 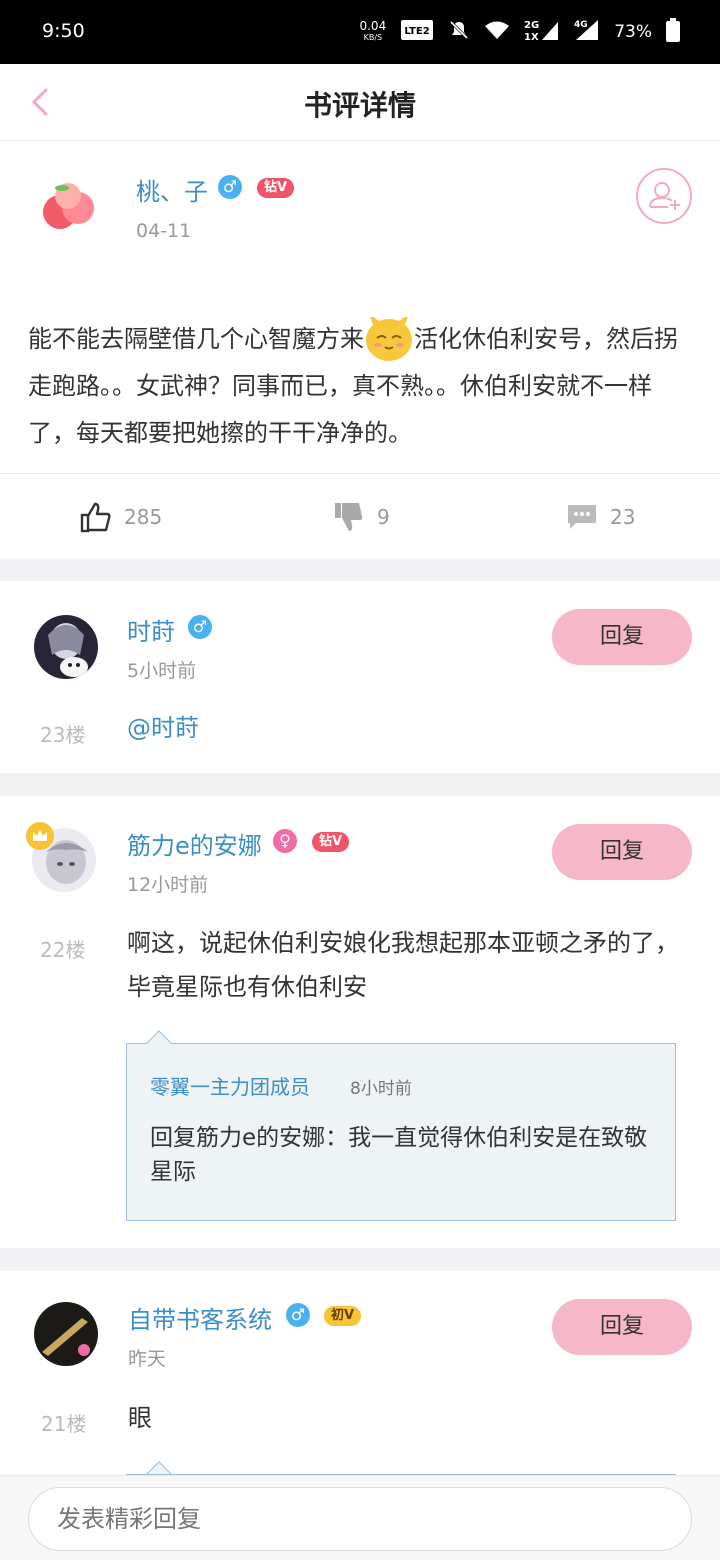 I want to click on comment-text: @时莳, so click(x=163, y=728).